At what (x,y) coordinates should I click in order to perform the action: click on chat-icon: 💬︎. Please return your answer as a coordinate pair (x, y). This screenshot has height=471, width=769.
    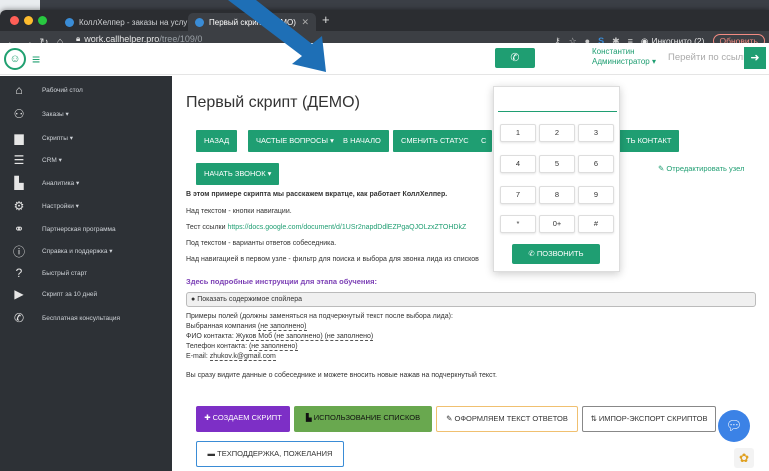
    Looking at the image, I should click on (734, 425).